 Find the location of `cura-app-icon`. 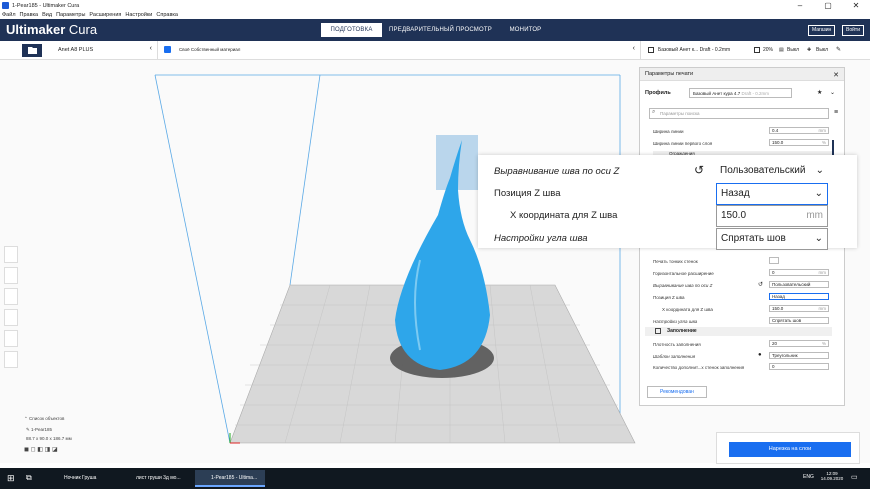

cura-app-icon is located at coordinates (5, 5).